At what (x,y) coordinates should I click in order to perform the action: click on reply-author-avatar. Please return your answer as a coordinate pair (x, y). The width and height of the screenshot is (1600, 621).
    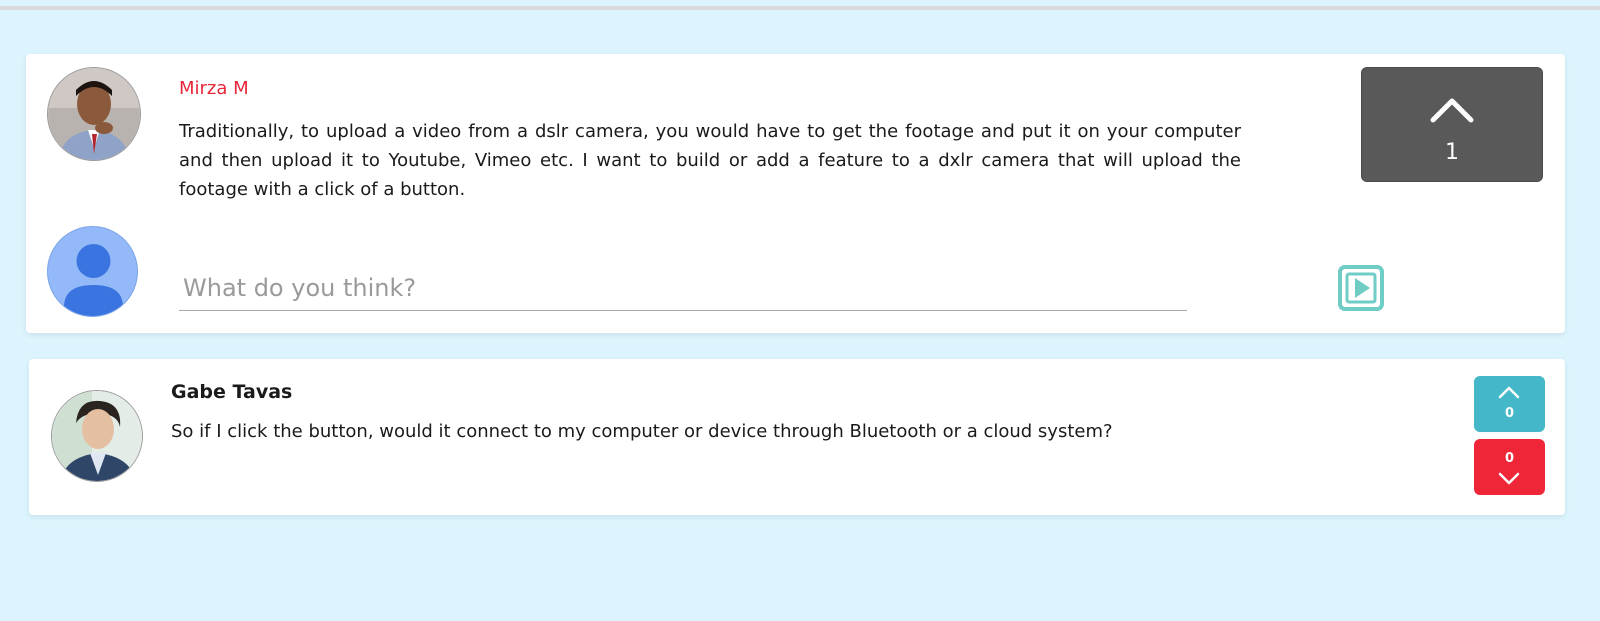
    Looking at the image, I should click on (97, 436).